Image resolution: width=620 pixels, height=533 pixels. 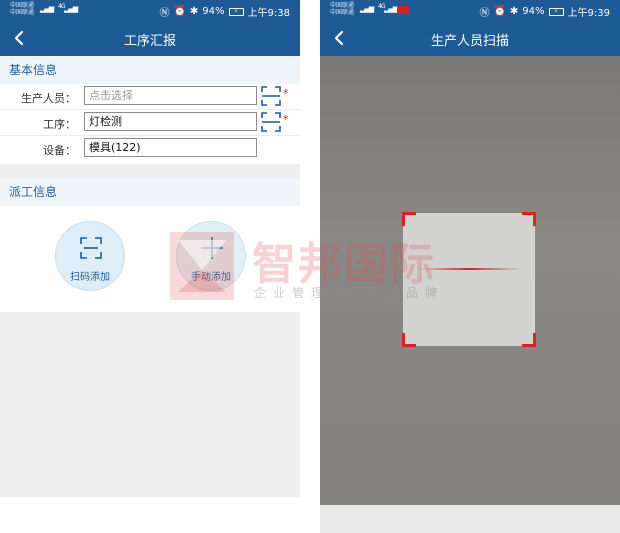 What do you see at coordinates (469, 269) in the screenshot?
I see `scan-line` at bounding box center [469, 269].